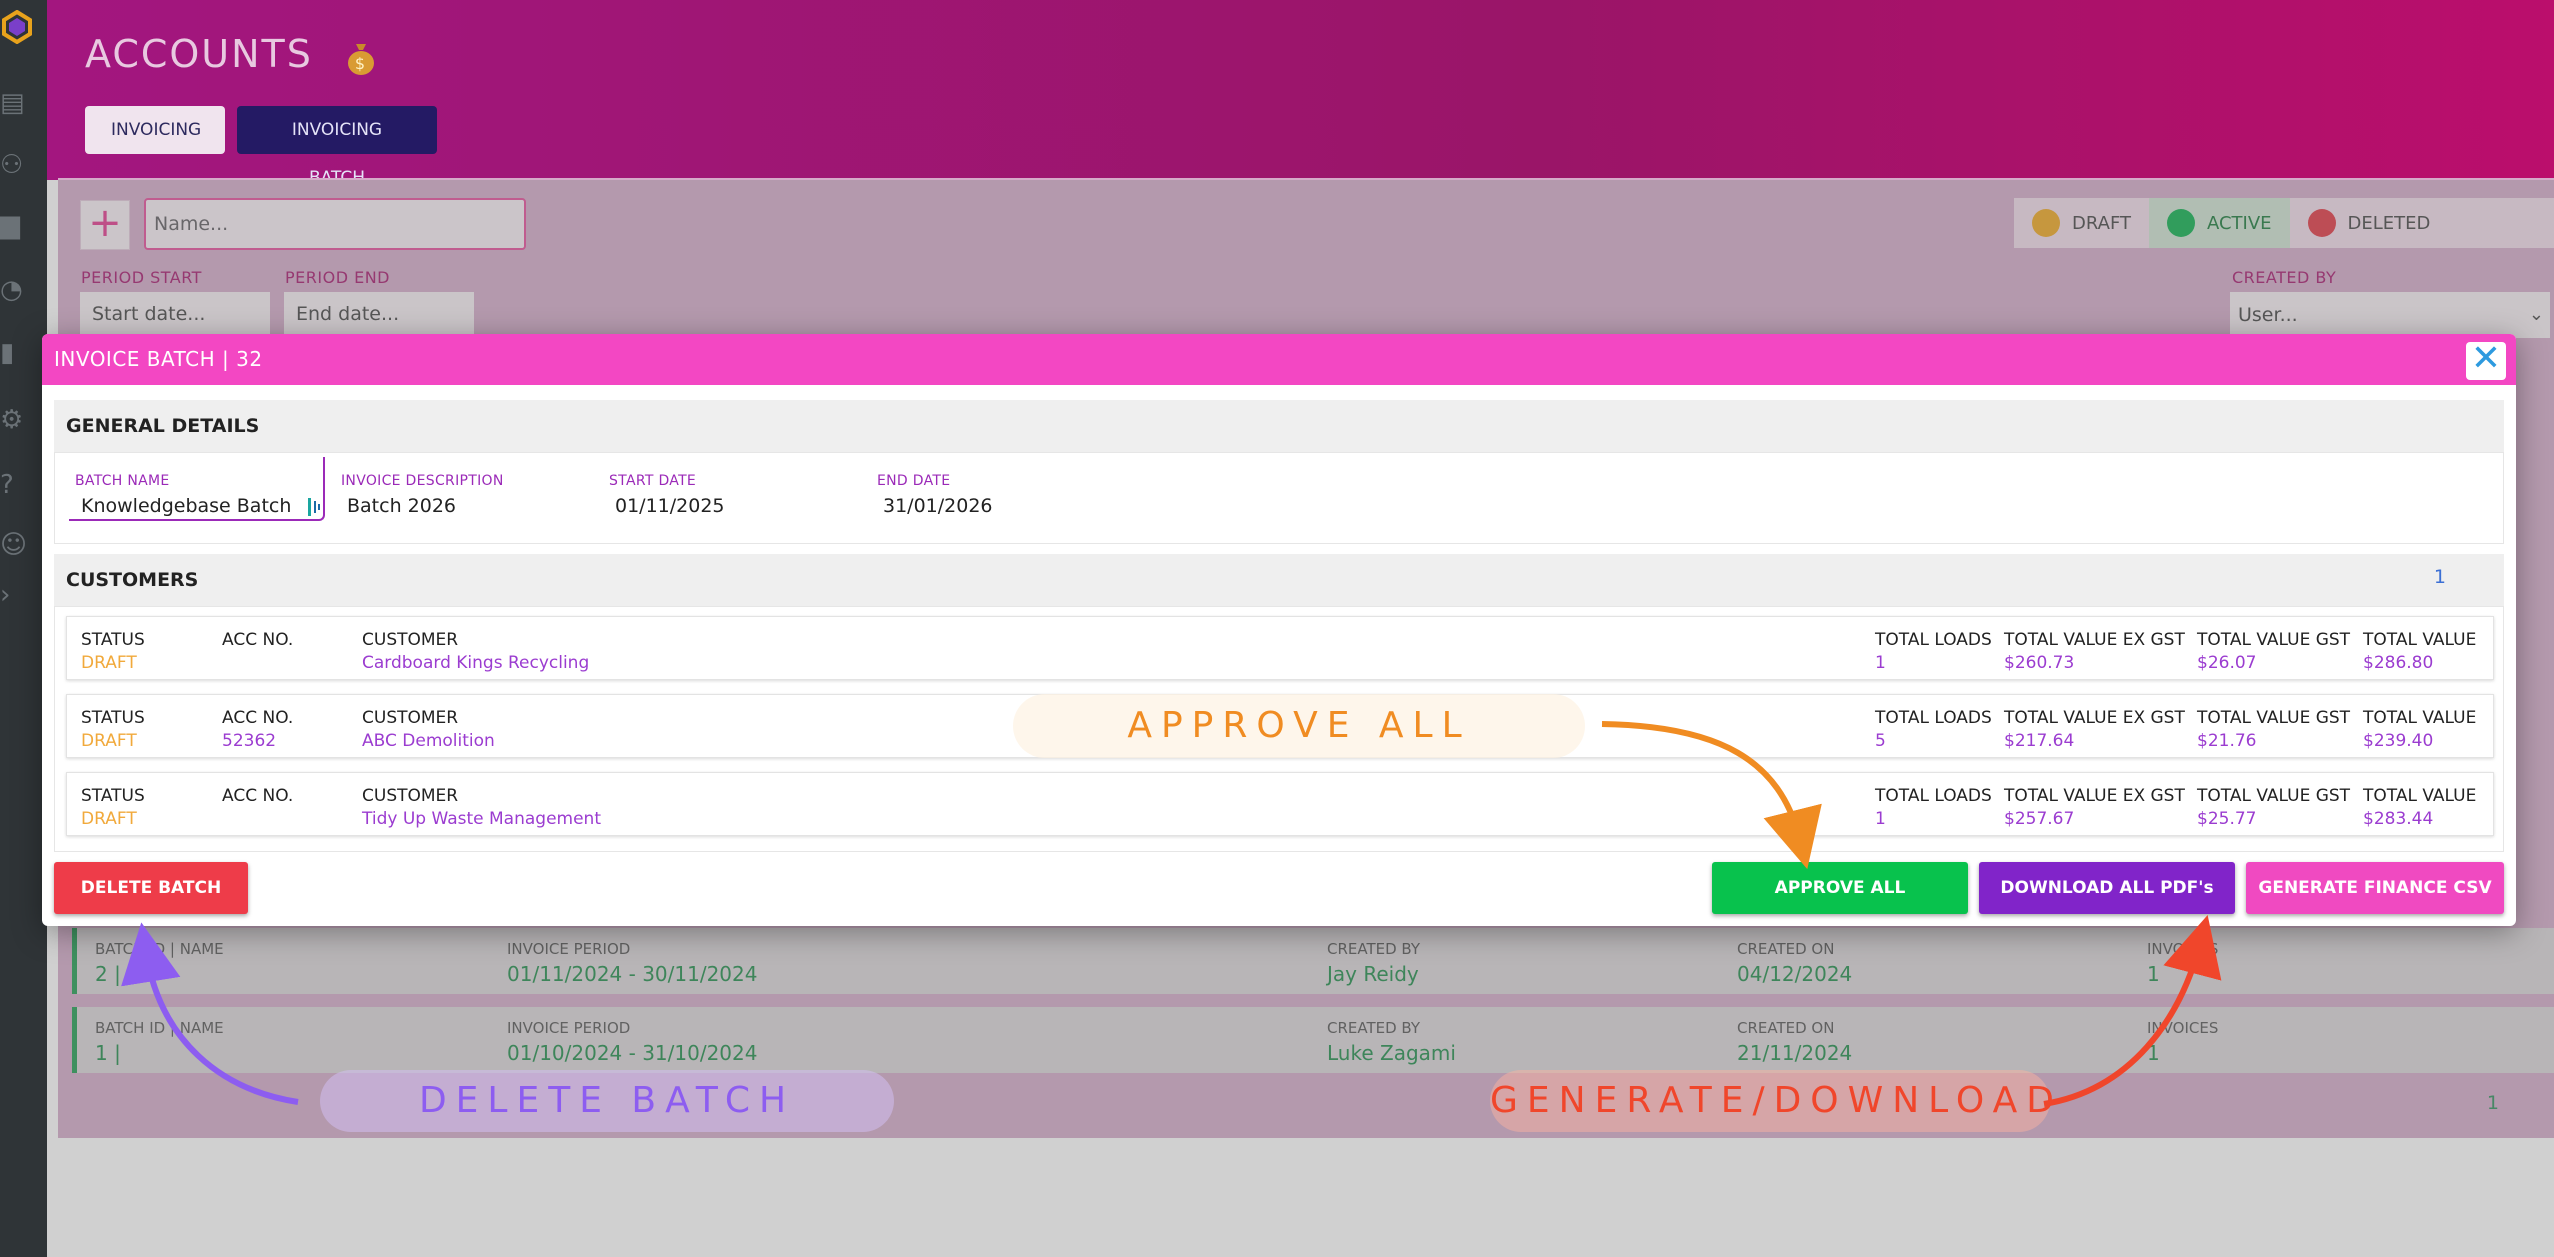  I want to click on money-bag-icon: $, so click(360, 59).